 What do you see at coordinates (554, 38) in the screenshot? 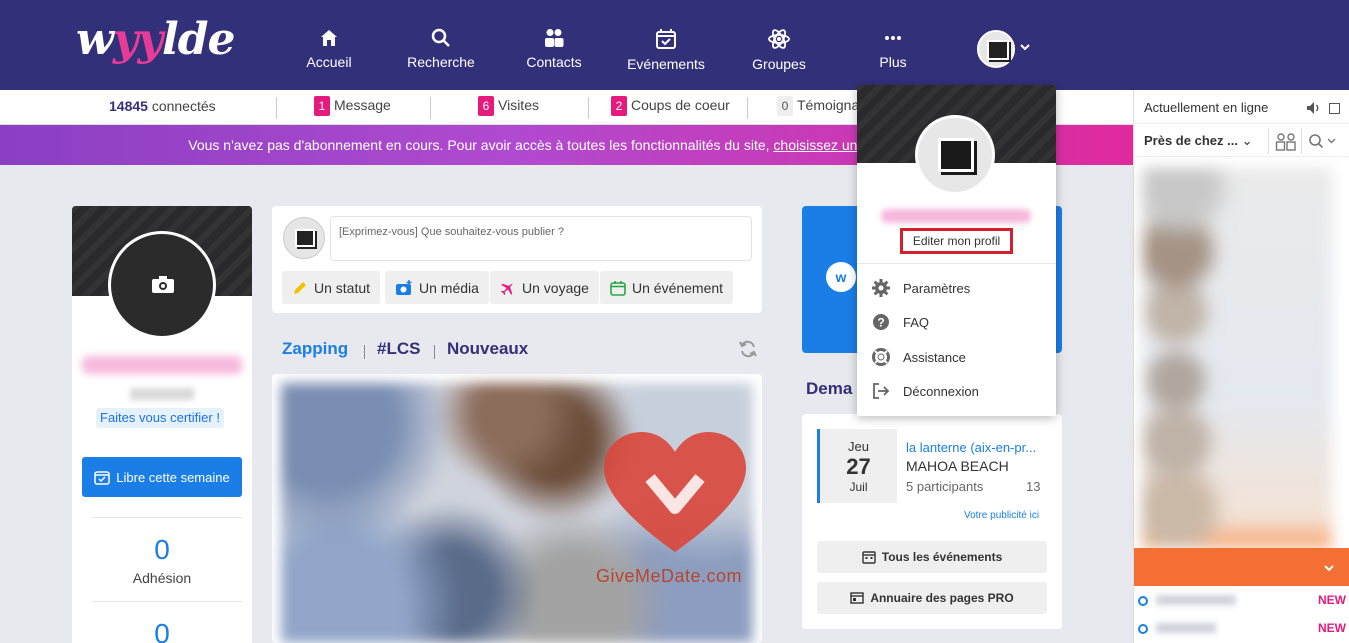
I see `contacts-icon` at bounding box center [554, 38].